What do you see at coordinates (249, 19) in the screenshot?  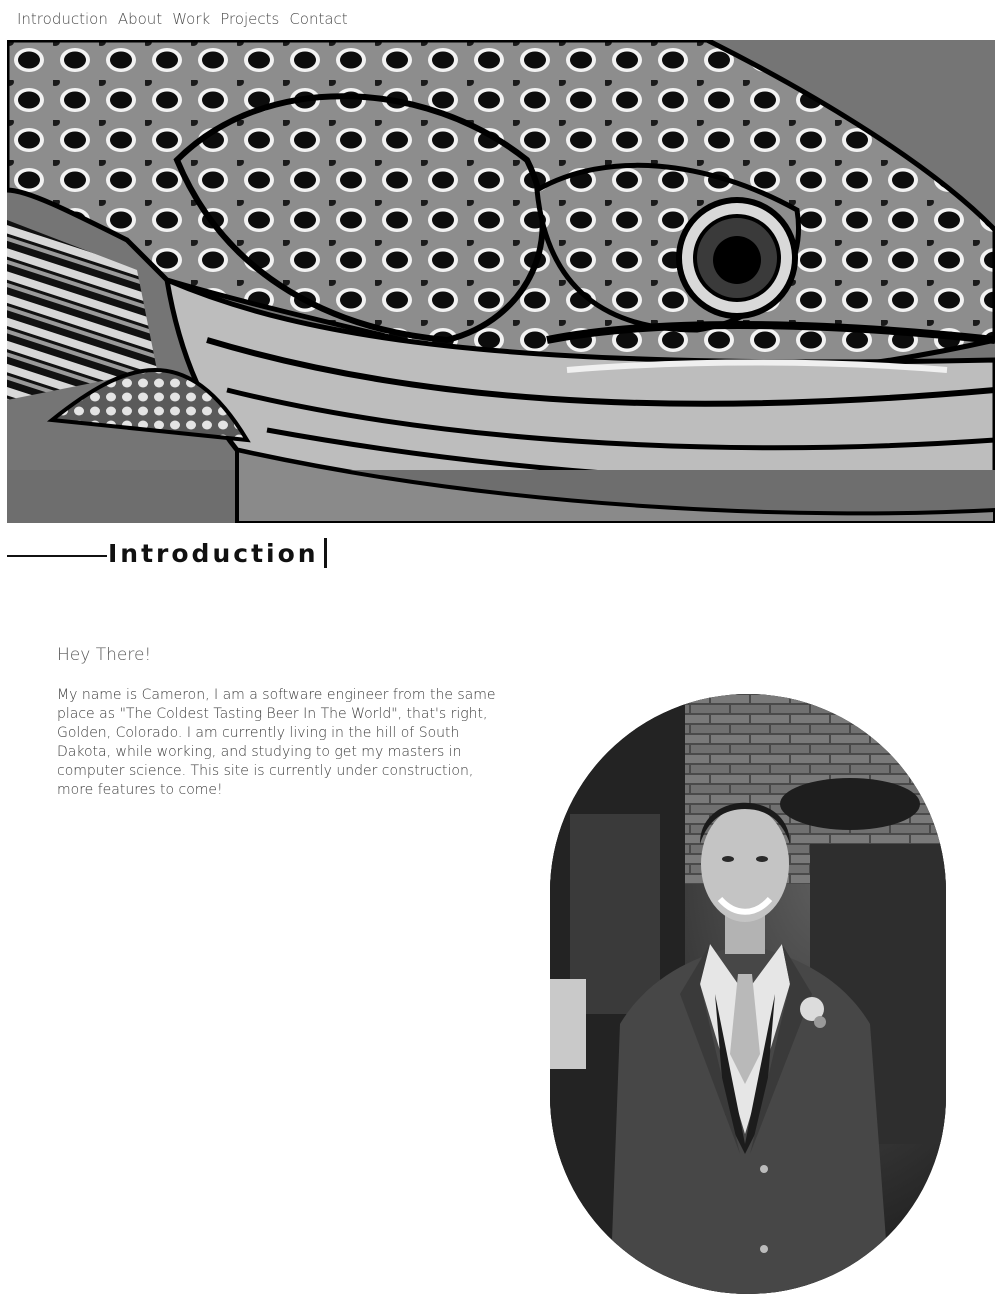 I see `nav-projects: Projects` at bounding box center [249, 19].